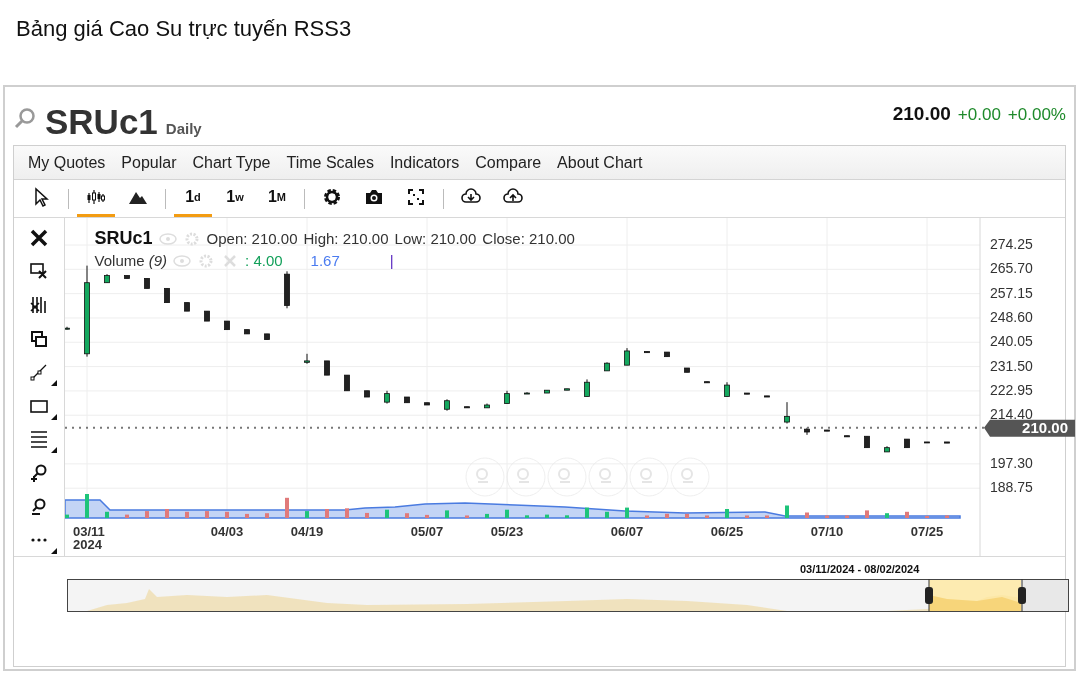 The image size is (1086, 687). Describe the element at coordinates (1036, 115) in the screenshot. I see `percent-change: +0.00%` at that location.